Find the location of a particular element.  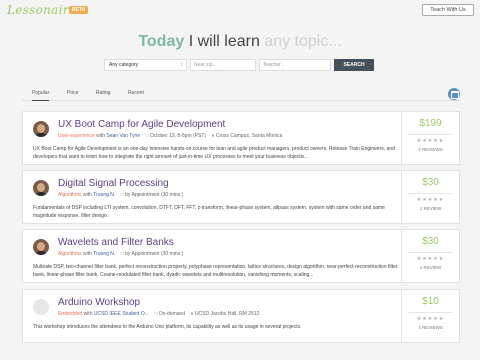

calendar-icon is located at coordinates (454, 94).